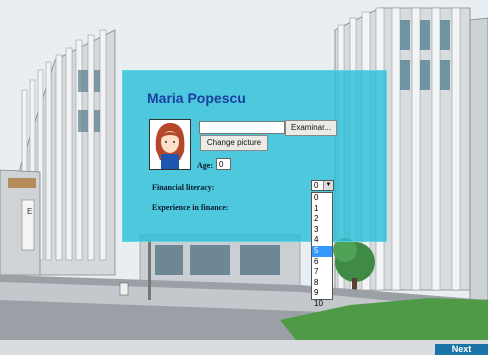 The width and height of the screenshot is (488, 355). Describe the element at coordinates (322, 293) in the screenshot. I see `dropdown-option: 9` at that location.